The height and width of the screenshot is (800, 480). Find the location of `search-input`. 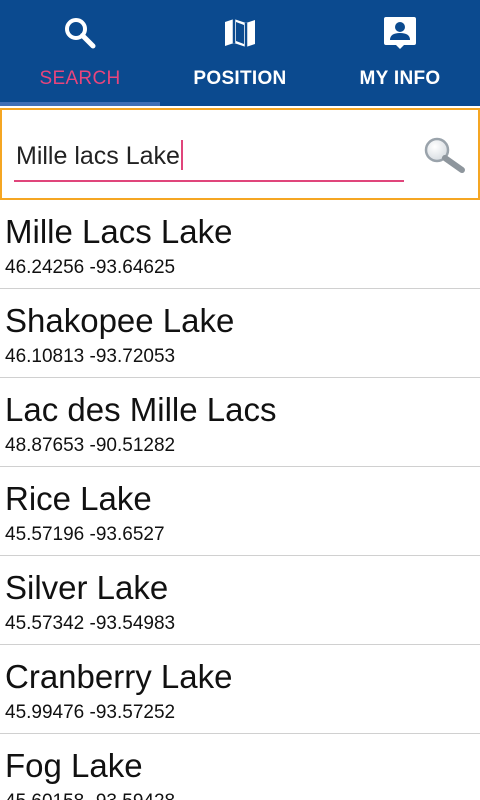

search-input is located at coordinates (209, 157).